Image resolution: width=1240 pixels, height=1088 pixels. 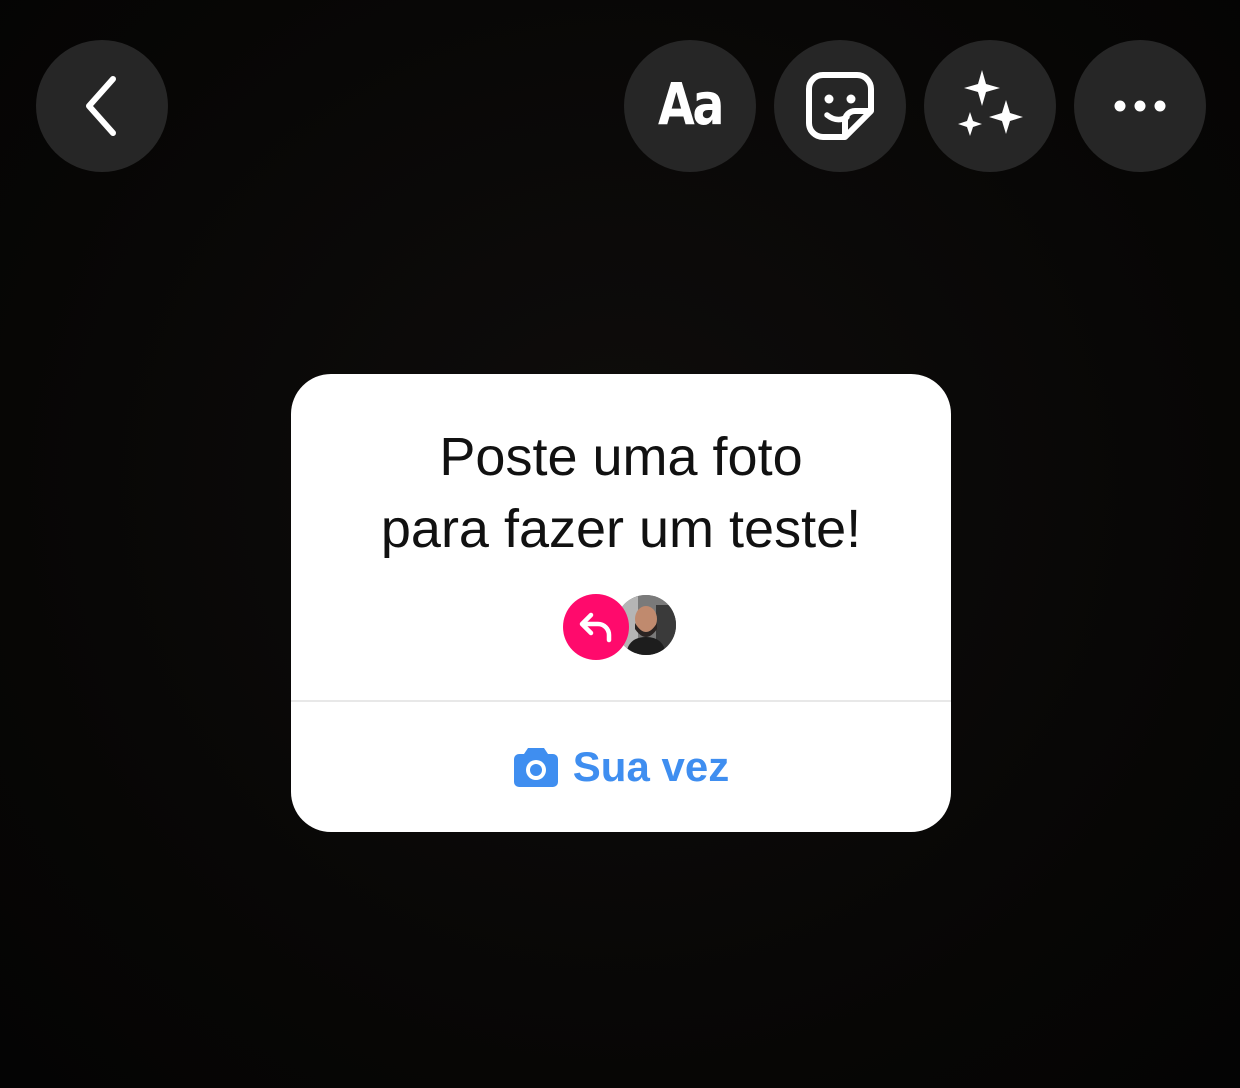 I want to click on chevron-left-icon, so click(x=101, y=106).